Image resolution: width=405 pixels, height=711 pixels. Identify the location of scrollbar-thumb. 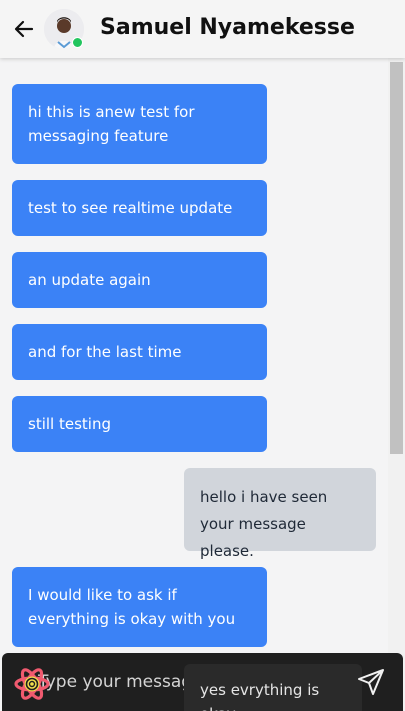
(396, 258).